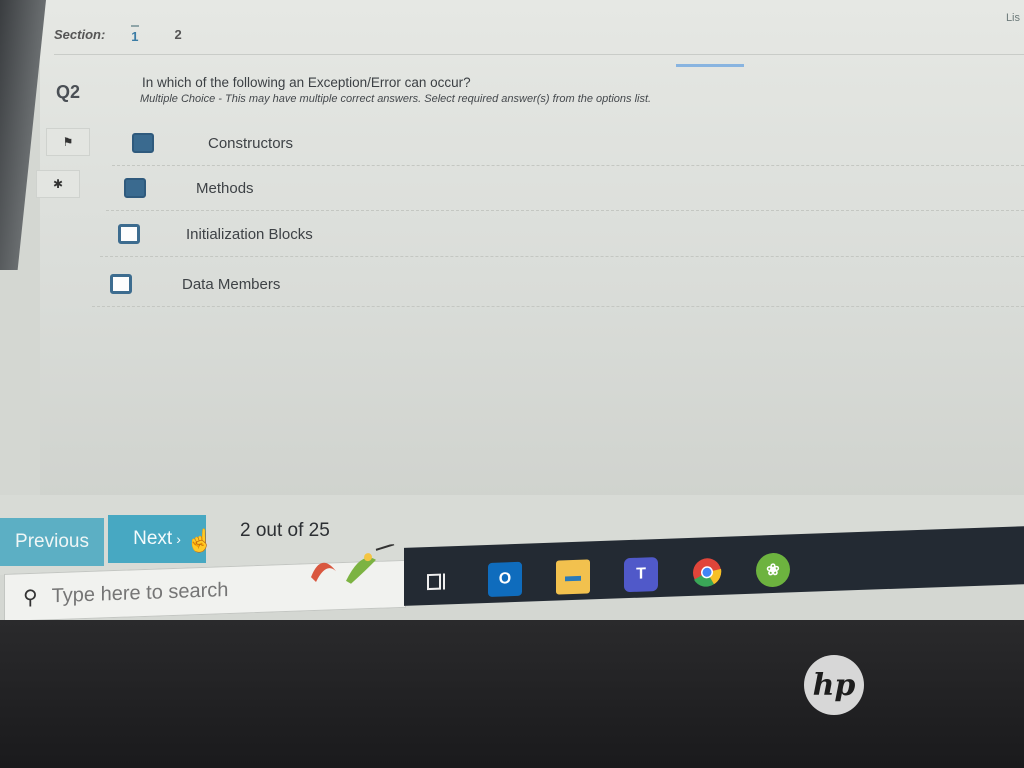 The height and width of the screenshot is (768, 1024). What do you see at coordinates (231, 284) in the screenshot?
I see `option-label-4: Data Members` at bounding box center [231, 284].